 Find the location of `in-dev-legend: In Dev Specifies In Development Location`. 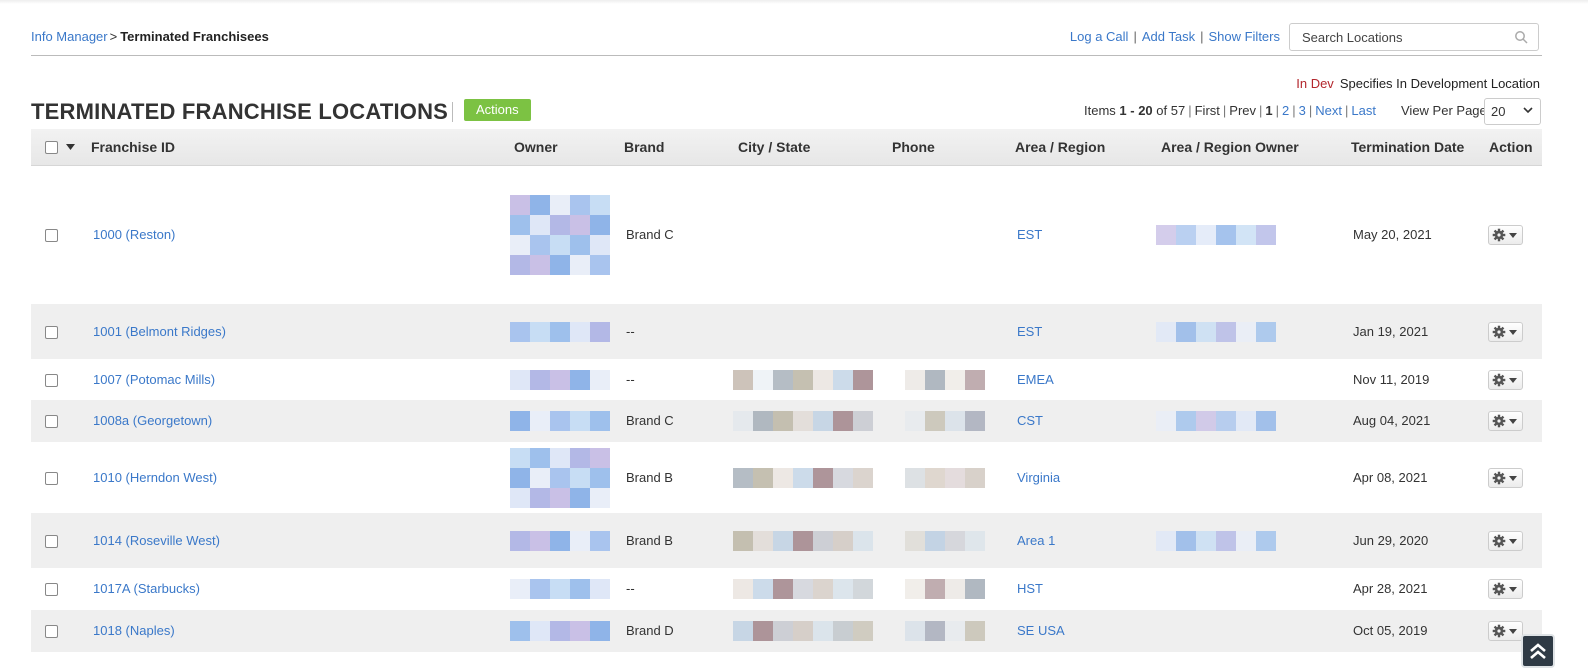

in-dev-legend: In Dev Specifies In Development Location is located at coordinates (1418, 83).